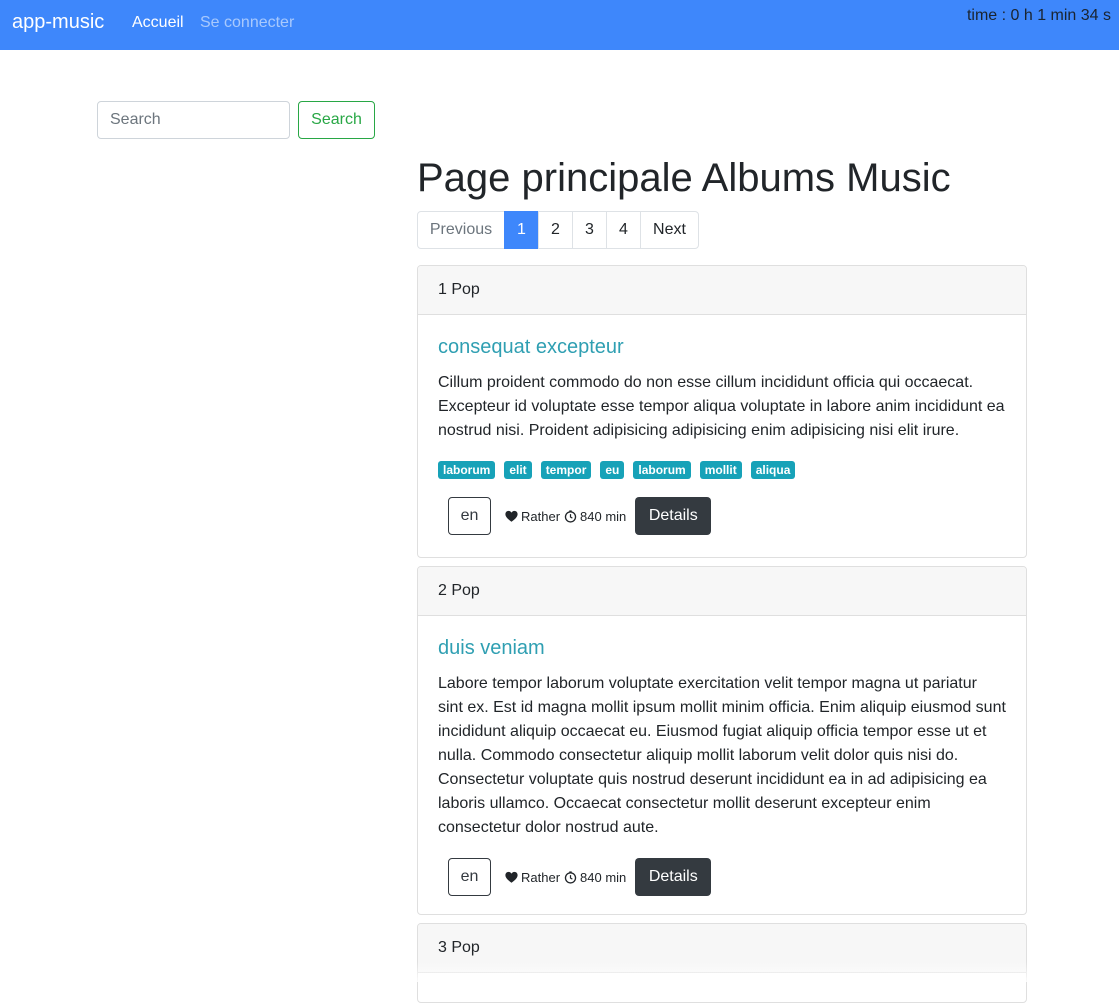  What do you see at coordinates (722, 290) in the screenshot?
I see `card-header: 1 Pop` at bounding box center [722, 290].